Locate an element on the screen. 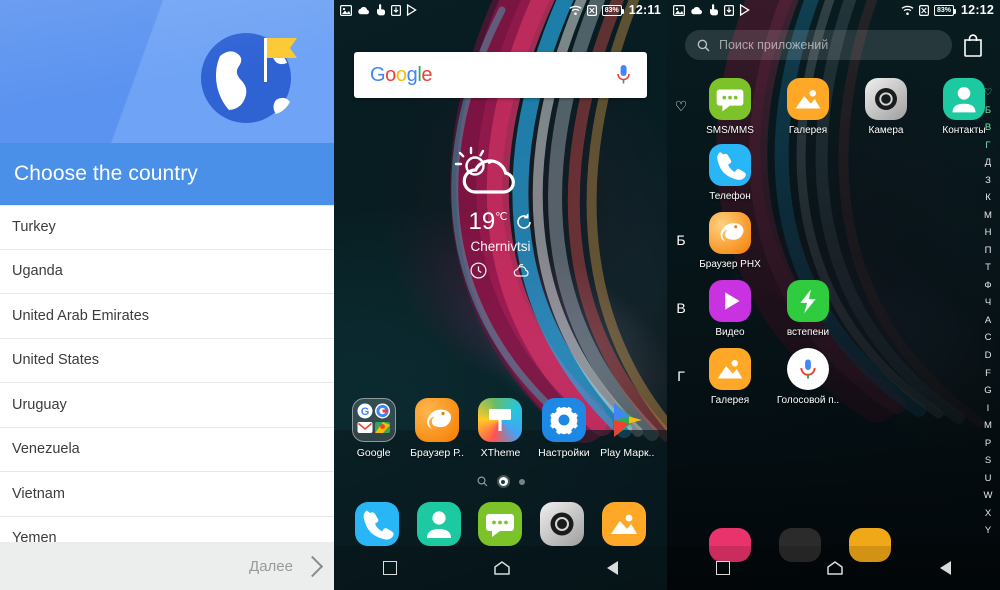 The height and width of the screenshot is (590, 1000). section-letter: Б is located at coordinates (681, 240).